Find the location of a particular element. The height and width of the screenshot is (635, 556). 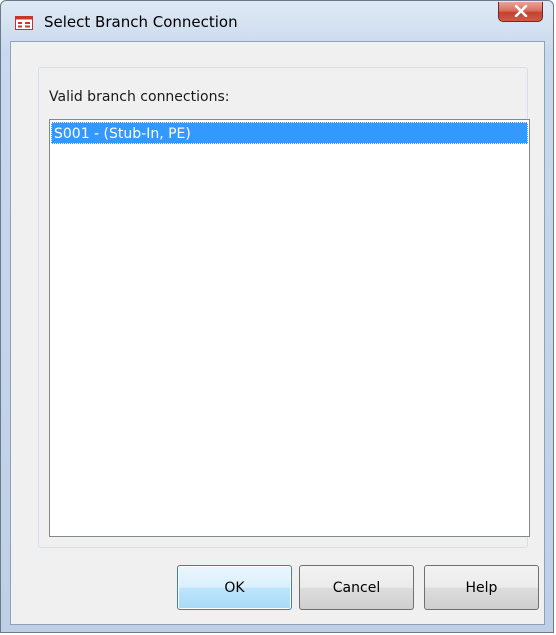

title-bar: Select Branch Connection is located at coordinates (277, 21).